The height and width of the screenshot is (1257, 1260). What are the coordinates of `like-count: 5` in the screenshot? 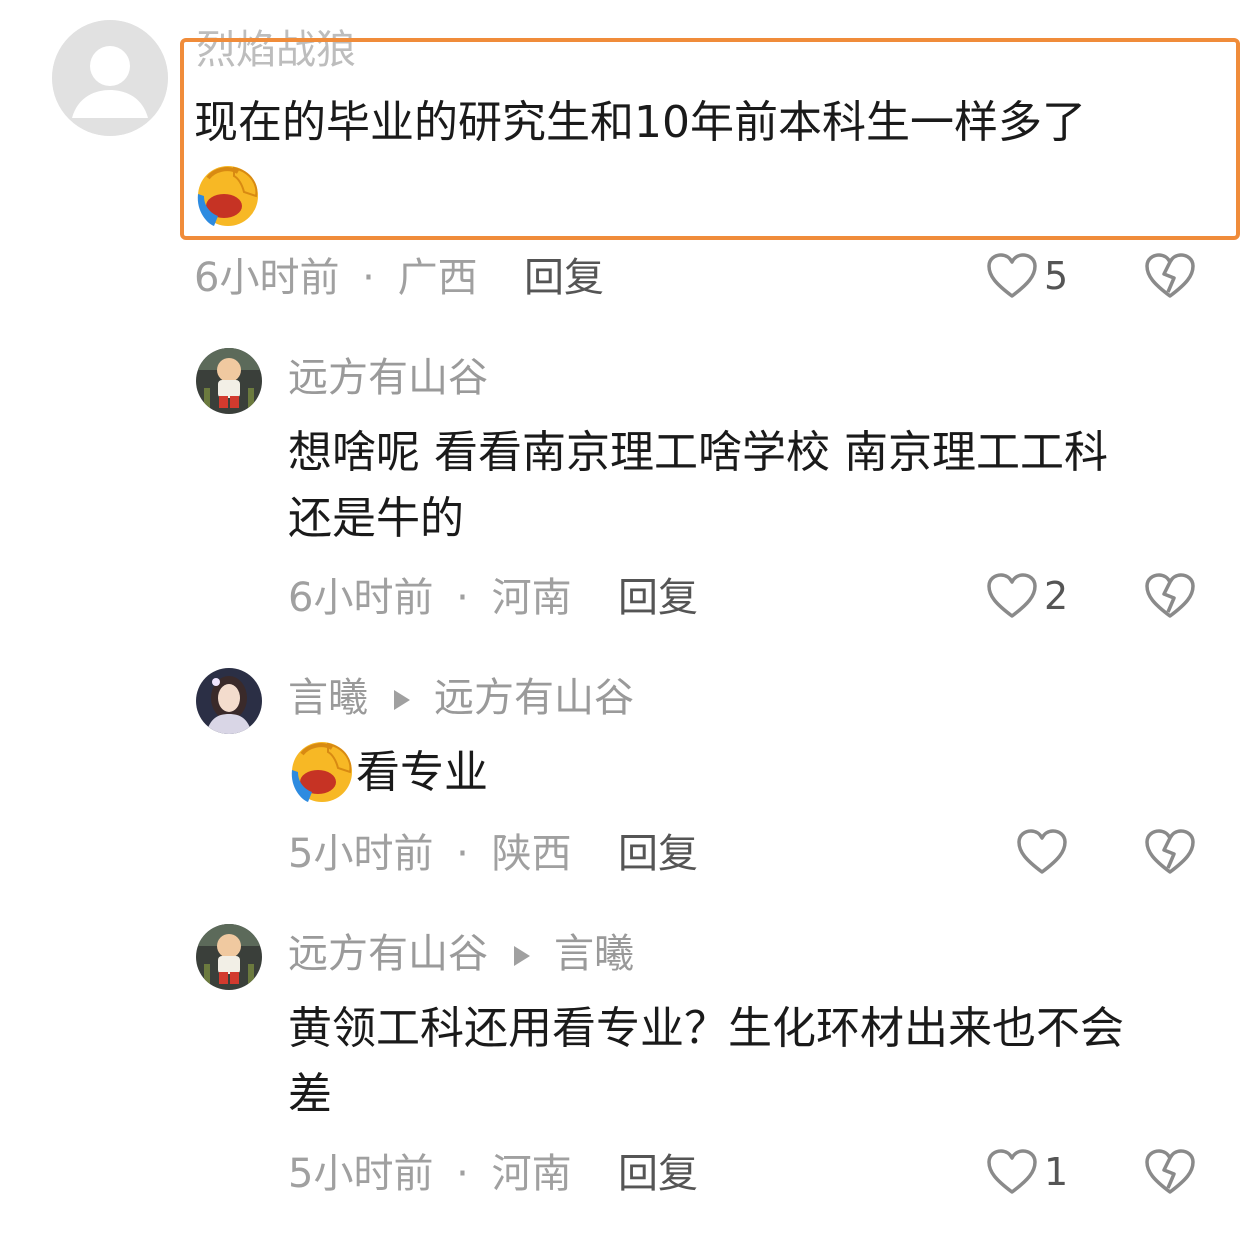 It's located at (1056, 276).